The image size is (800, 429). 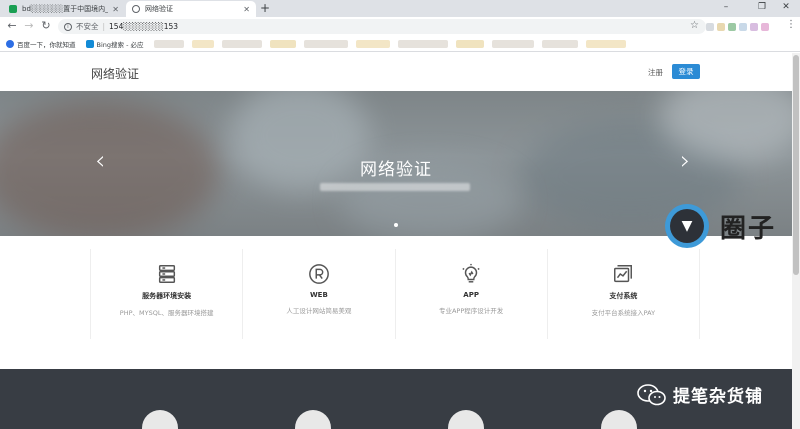 I want to click on info-icon: i, so click(x=68, y=26).